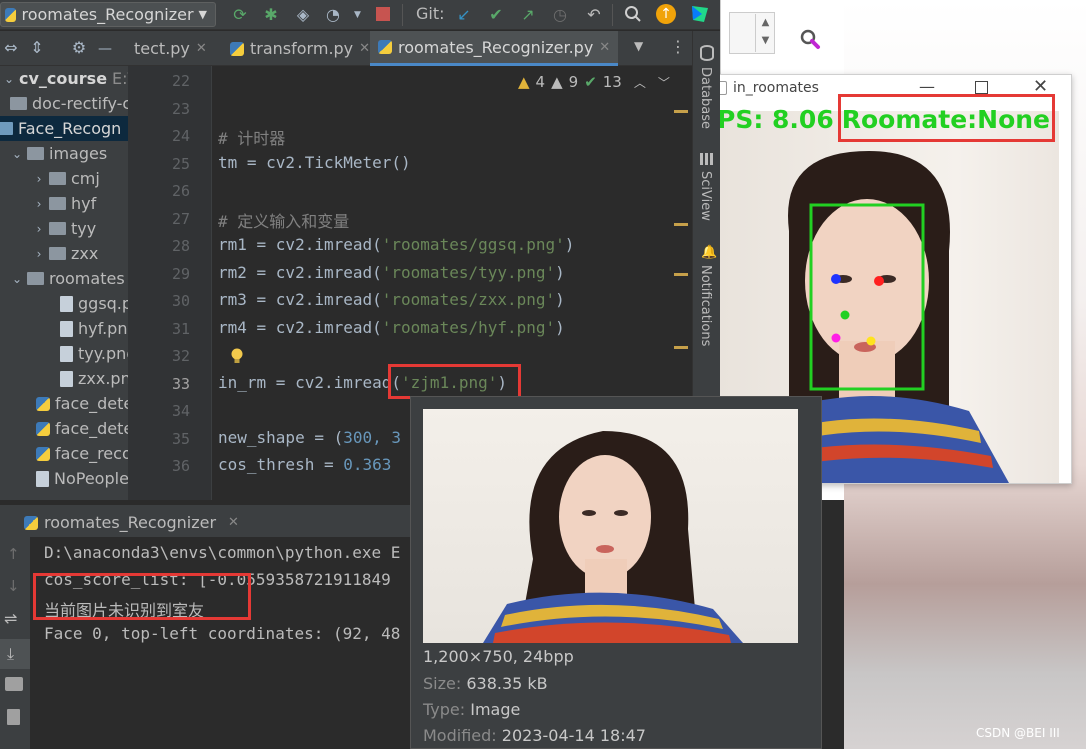 The height and width of the screenshot is (749, 1086). What do you see at coordinates (84, 203) in the screenshot?
I see `tree-item-label: hyf` at bounding box center [84, 203].